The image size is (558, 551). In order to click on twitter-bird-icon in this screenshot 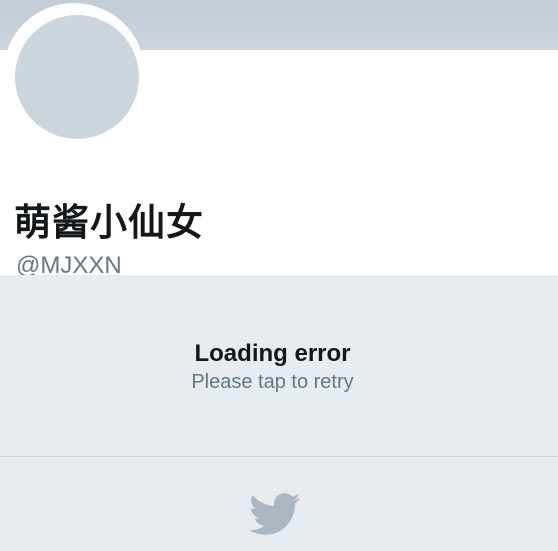, I will do `click(275, 514)`.